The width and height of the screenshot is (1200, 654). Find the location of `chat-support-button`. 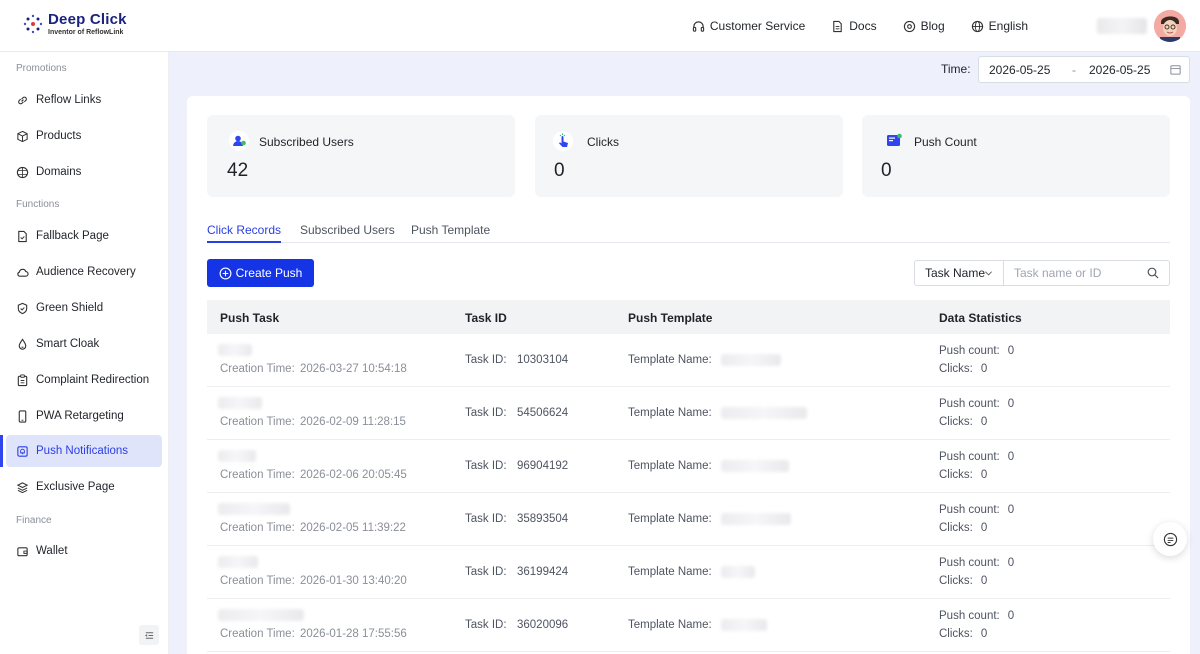

chat-support-button is located at coordinates (1170, 539).